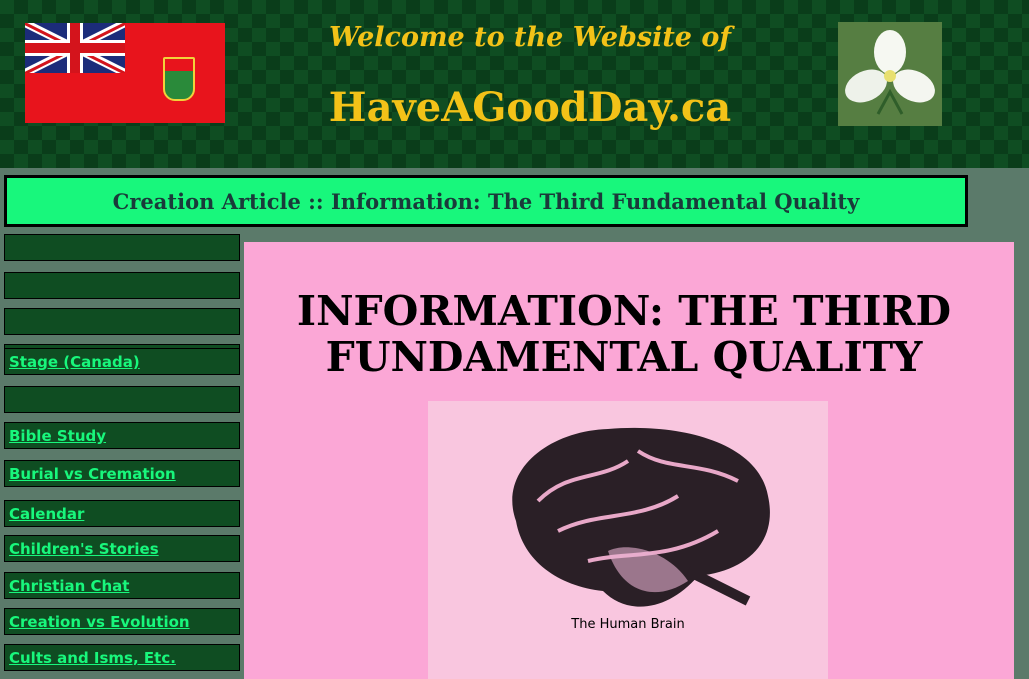 This screenshot has width=1029, height=679. Describe the element at coordinates (122, 657) in the screenshot. I see `sidebar-item: Cults and Isms, Etc.` at that location.